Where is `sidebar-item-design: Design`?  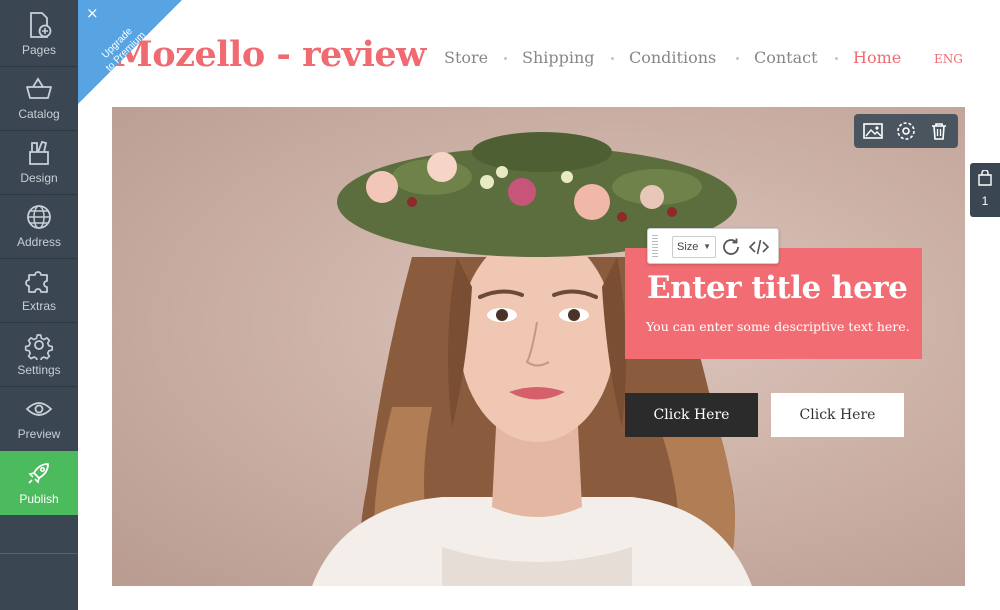 sidebar-item-design: Design is located at coordinates (39, 162).